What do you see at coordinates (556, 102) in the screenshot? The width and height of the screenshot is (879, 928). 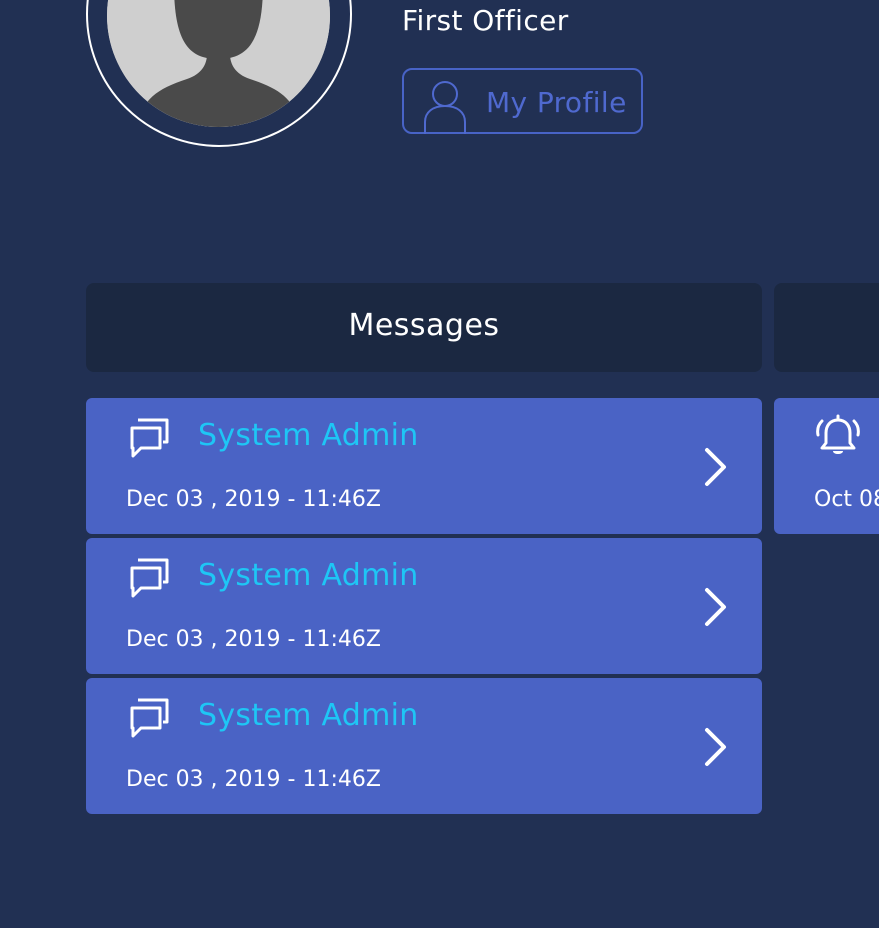 I see `my-profile-label: My Profile` at bounding box center [556, 102].